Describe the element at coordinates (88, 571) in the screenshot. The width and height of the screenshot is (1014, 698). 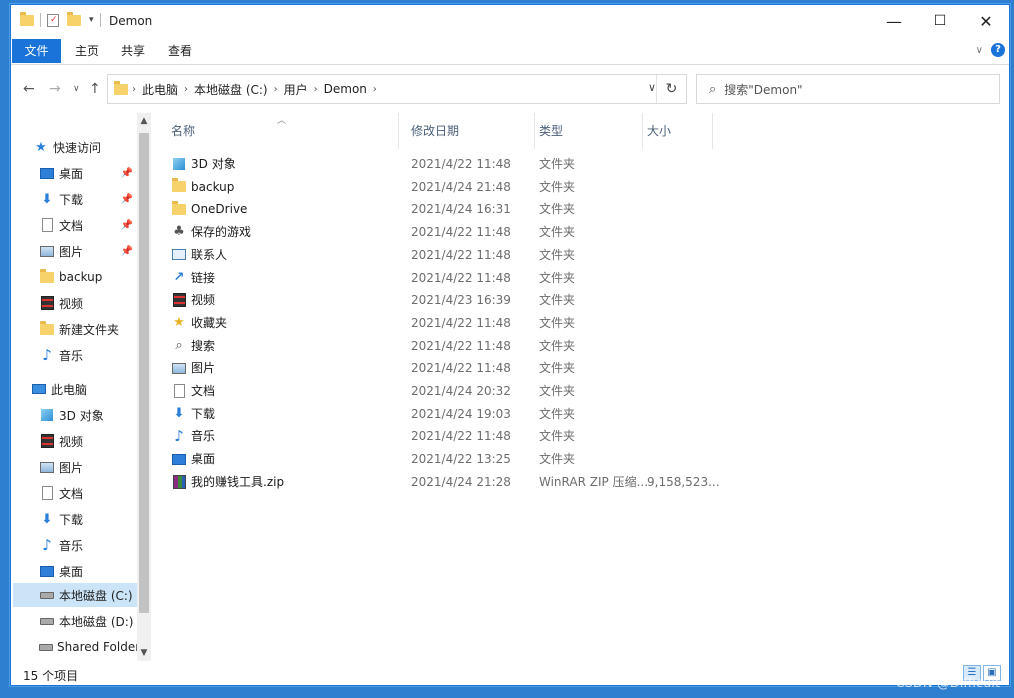
I see `nav-item-pc-desktop: 桌面` at that location.